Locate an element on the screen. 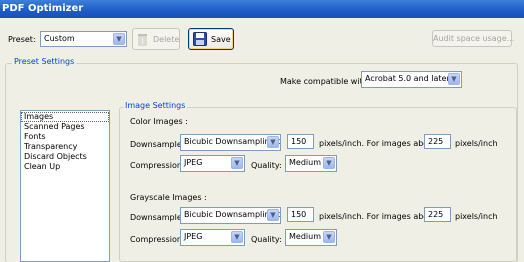 The image size is (524, 262). color-compression-label: Compression: is located at coordinates (157, 165).